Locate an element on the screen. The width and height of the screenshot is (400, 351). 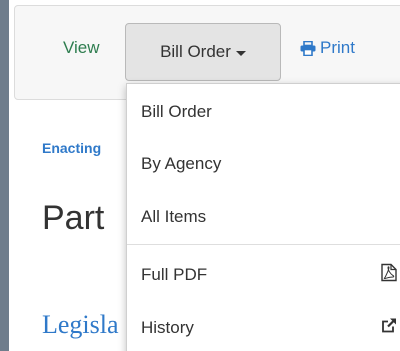
menu-item-label: Bill Order is located at coordinates (176, 111).